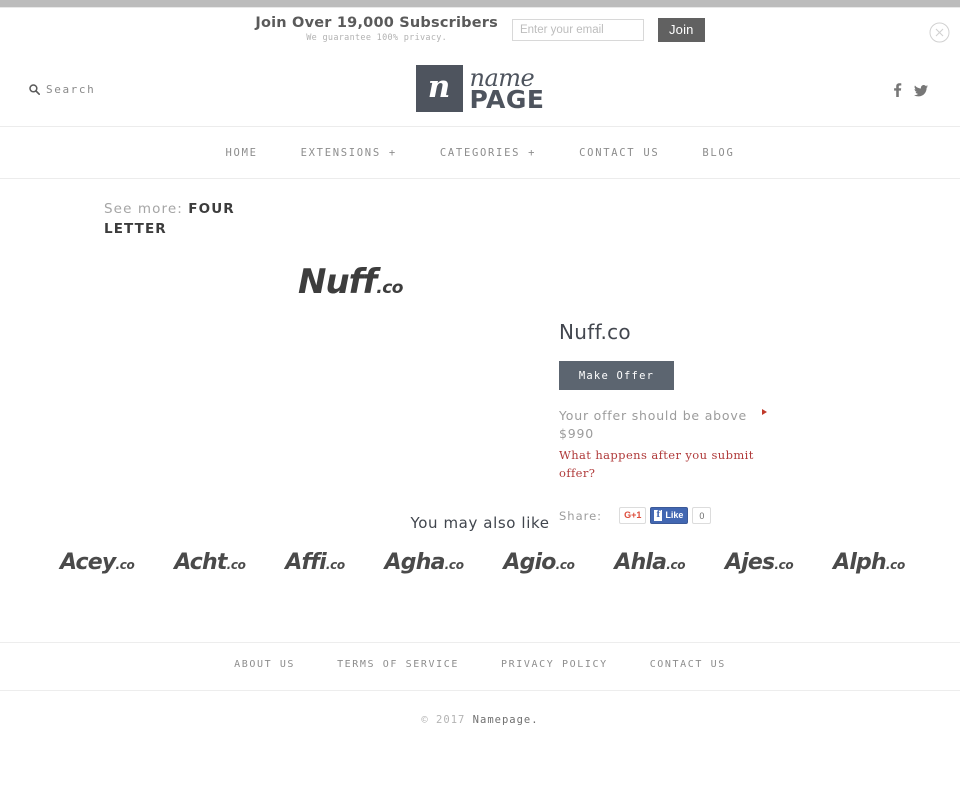 The width and height of the screenshot is (960, 791). I want to click on related-item: Ahla.co, so click(649, 563).